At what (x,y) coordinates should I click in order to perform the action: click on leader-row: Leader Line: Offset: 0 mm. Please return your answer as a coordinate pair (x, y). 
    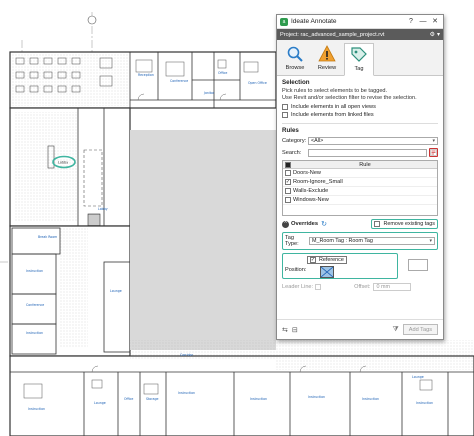
    Looking at the image, I should click on (360, 287).